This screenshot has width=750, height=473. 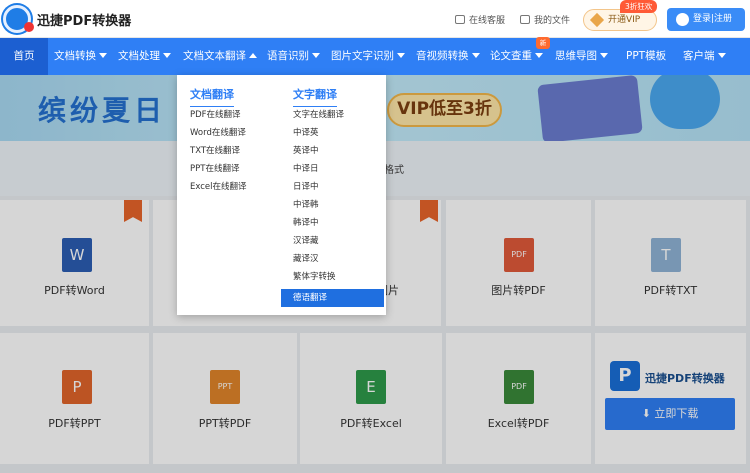 I want to click on nav-doc-translate: 文档文本翻译, so click(x=220, y=56).